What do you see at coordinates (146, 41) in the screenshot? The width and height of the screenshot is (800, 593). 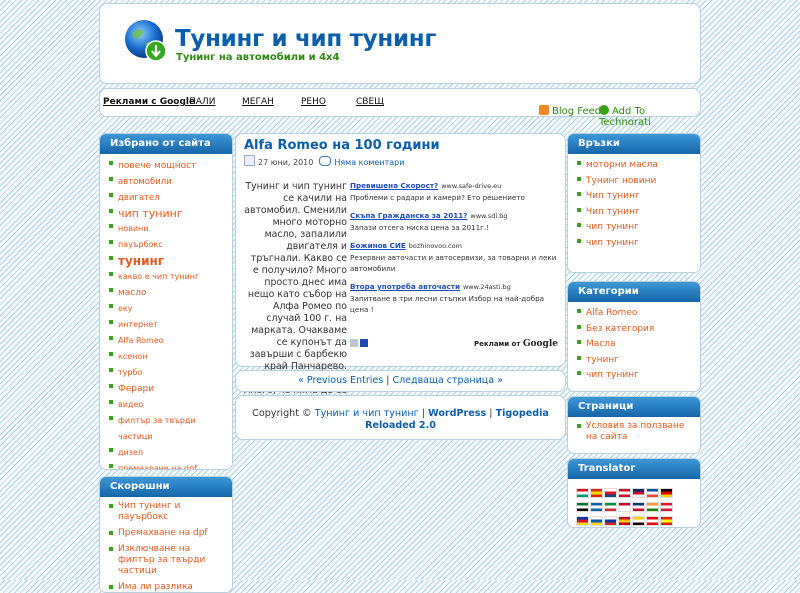 I see `globe-logo-icon` at bounding box center [146, 41].